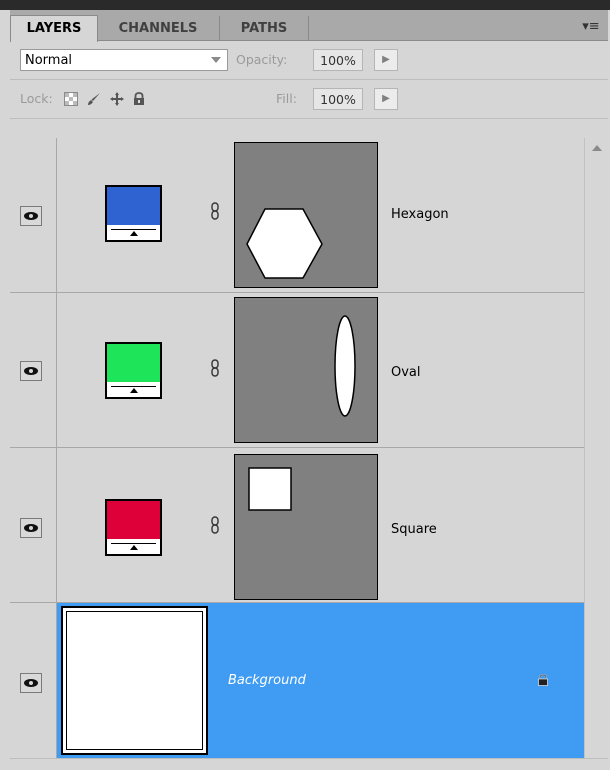  Describe the element at coordinates (591, 27) in the screenshot. I see `panel-menu-icon: ▾≡` at that location.